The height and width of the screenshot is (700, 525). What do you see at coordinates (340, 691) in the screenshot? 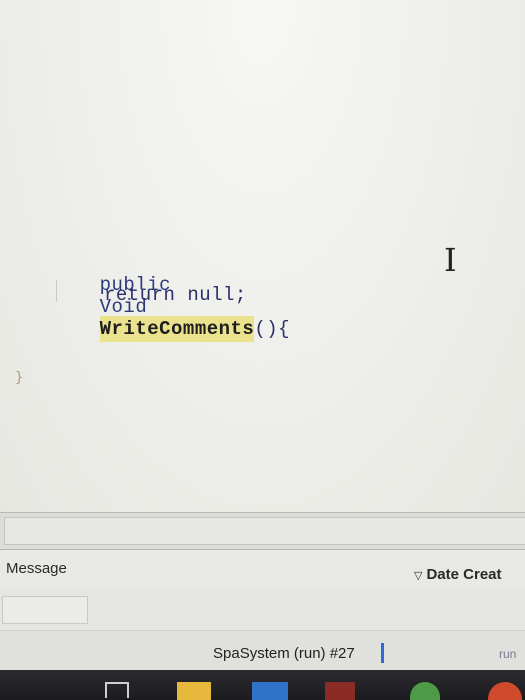
I see `app-icon` at bounding box center [340, 691].